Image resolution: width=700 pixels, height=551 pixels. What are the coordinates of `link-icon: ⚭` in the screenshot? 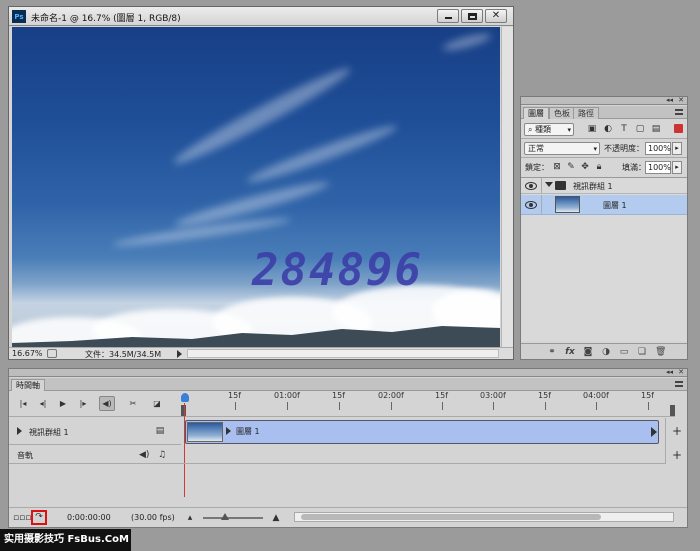 It's located at (552, 352).